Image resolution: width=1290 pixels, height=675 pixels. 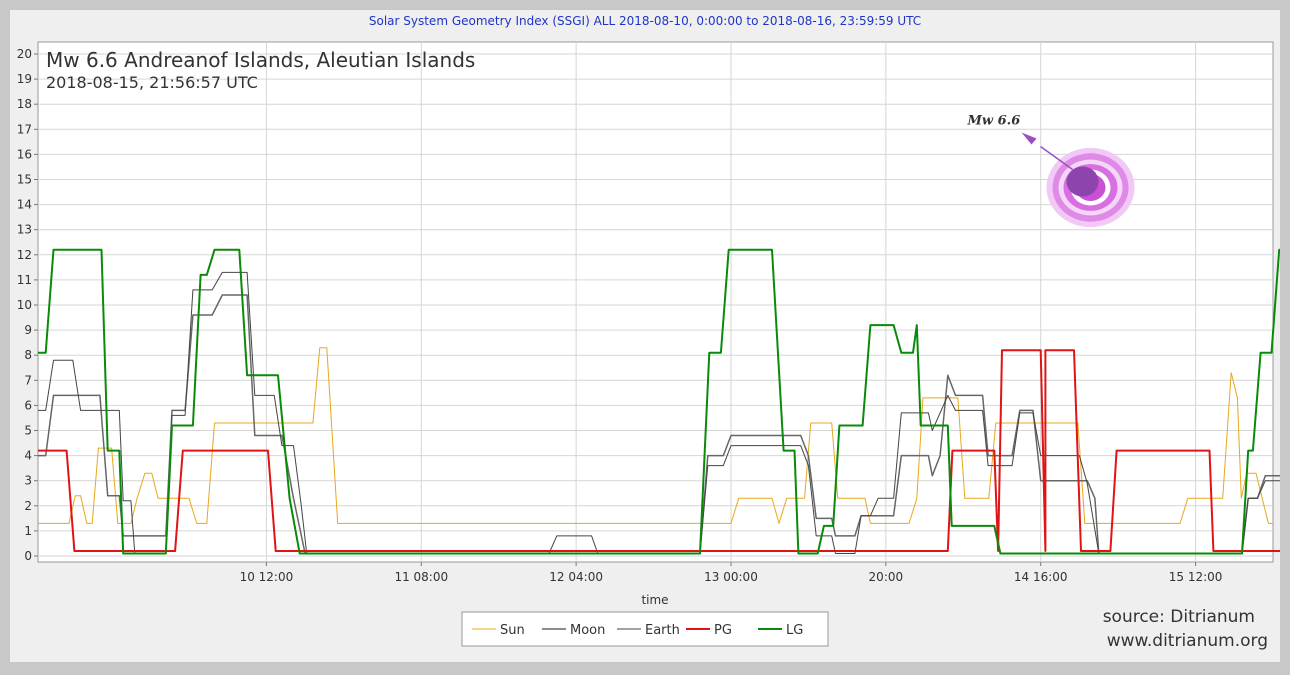 What do you see at coordinates (28, 531) in the screenshot?
I see `y-tick-label: 1` at bounding box center [28, 531].